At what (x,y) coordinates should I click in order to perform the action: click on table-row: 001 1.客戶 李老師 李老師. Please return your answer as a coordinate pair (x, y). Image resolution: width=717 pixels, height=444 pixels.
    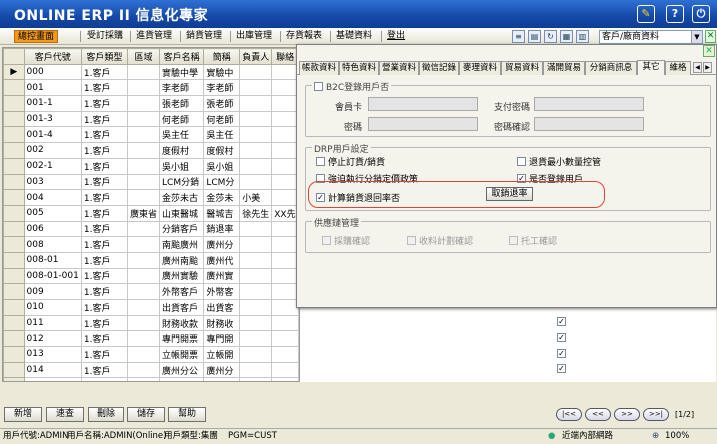
    Looking at the image, I should click on (151, 88).